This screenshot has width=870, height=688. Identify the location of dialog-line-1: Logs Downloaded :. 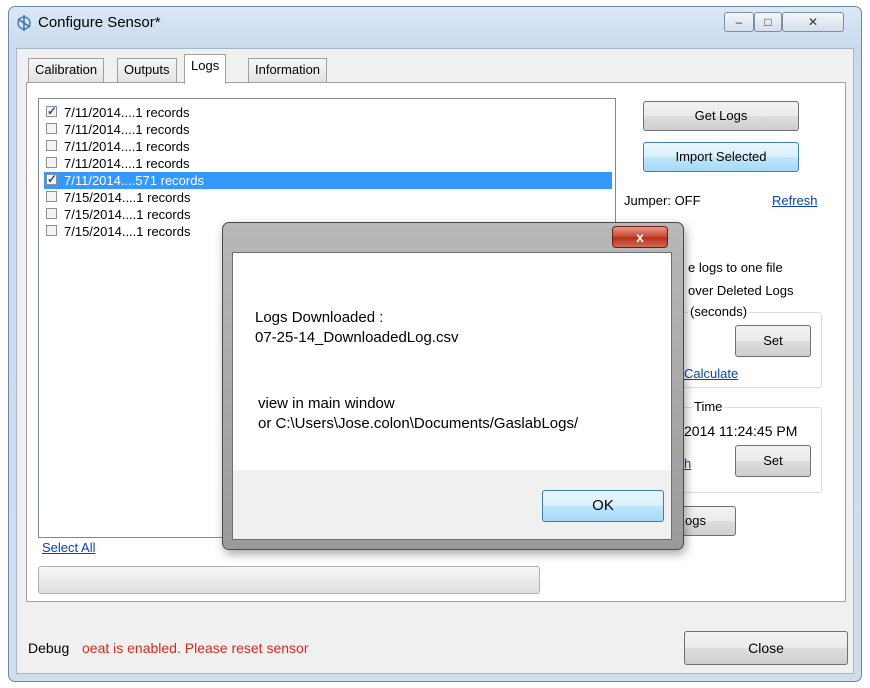
(319, 317).